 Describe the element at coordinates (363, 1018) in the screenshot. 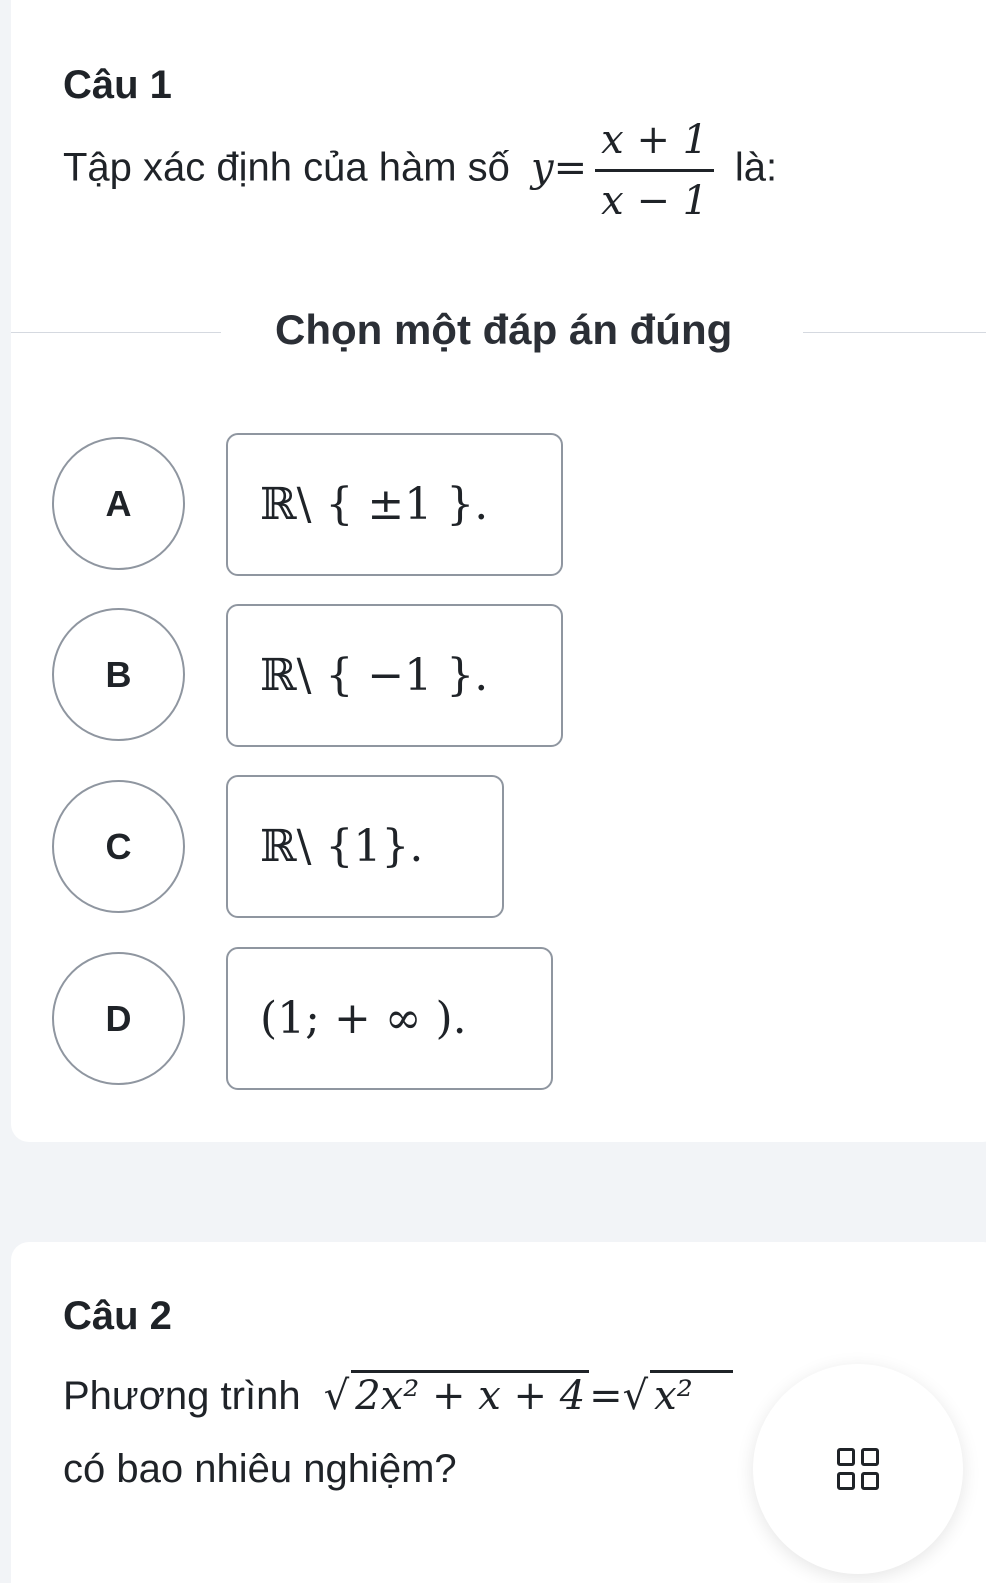

I see `option-d-text: (1; + ∞ ).` at that location.